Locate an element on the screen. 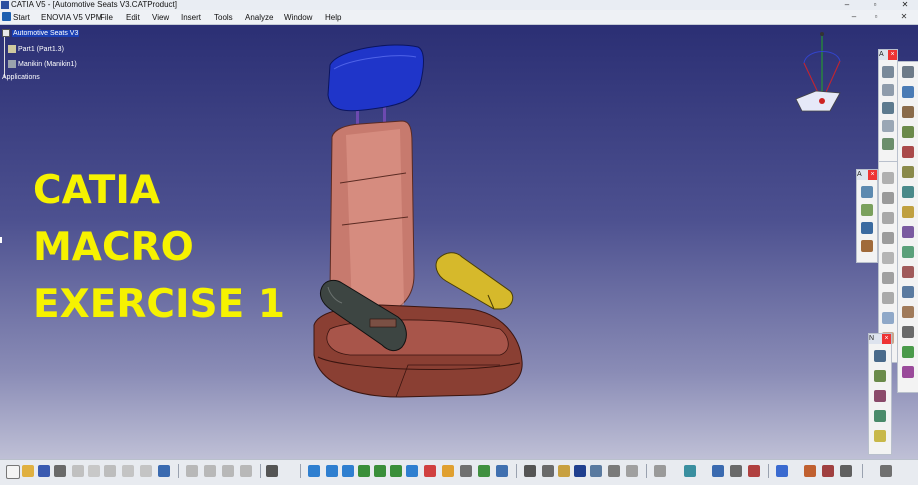  select-icon is located at coordinates (246, 471).